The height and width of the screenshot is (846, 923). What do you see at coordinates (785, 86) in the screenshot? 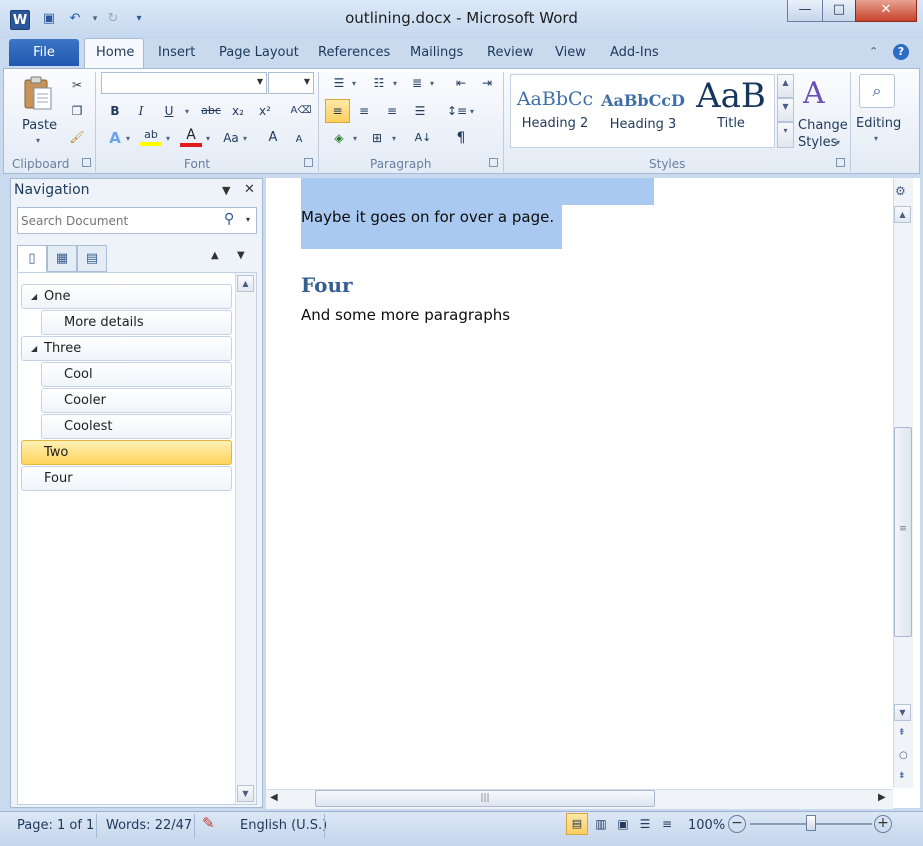
I see `gallery-up-icon: ▲` at bounding box center [785, 86].